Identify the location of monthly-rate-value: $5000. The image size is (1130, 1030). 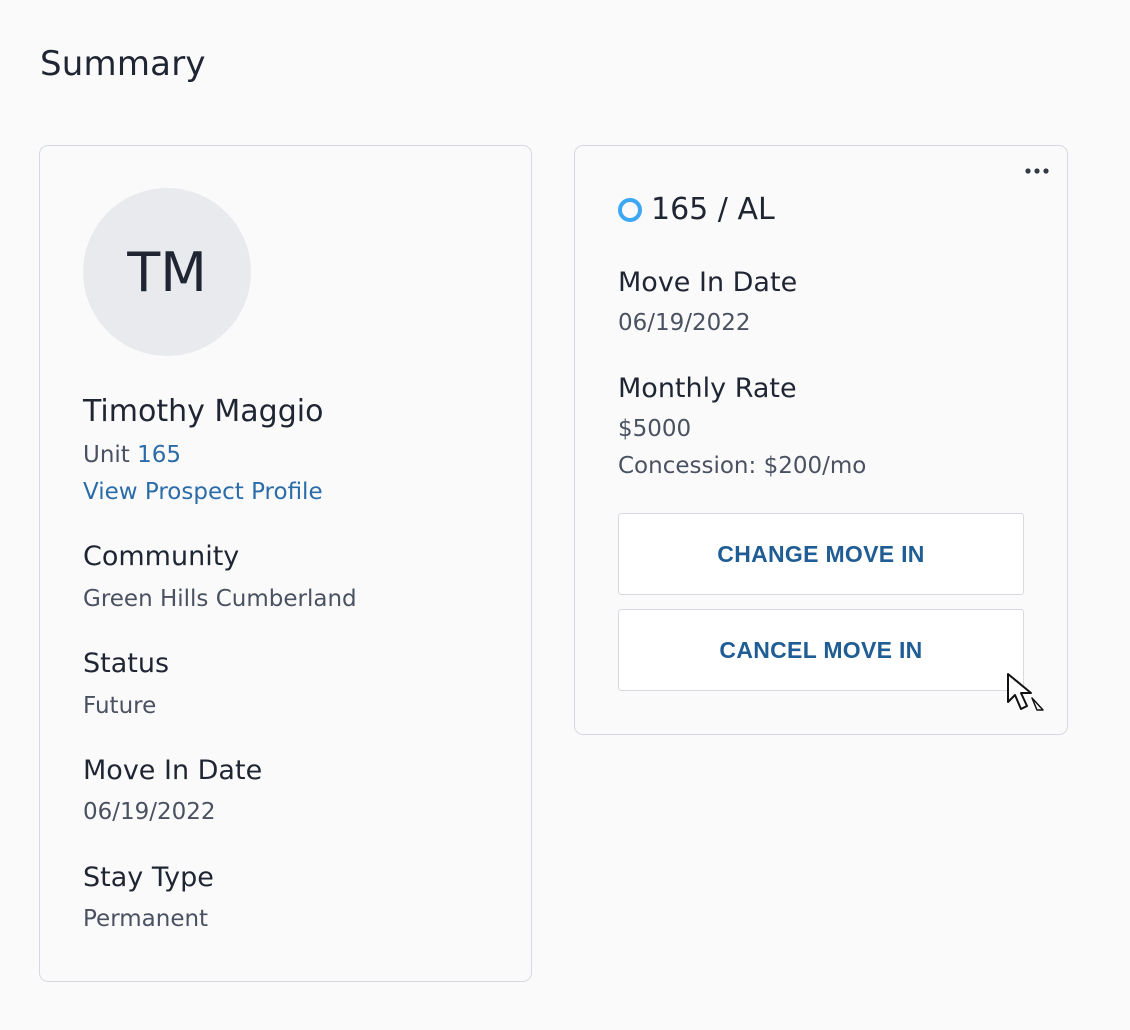
(655, 429).